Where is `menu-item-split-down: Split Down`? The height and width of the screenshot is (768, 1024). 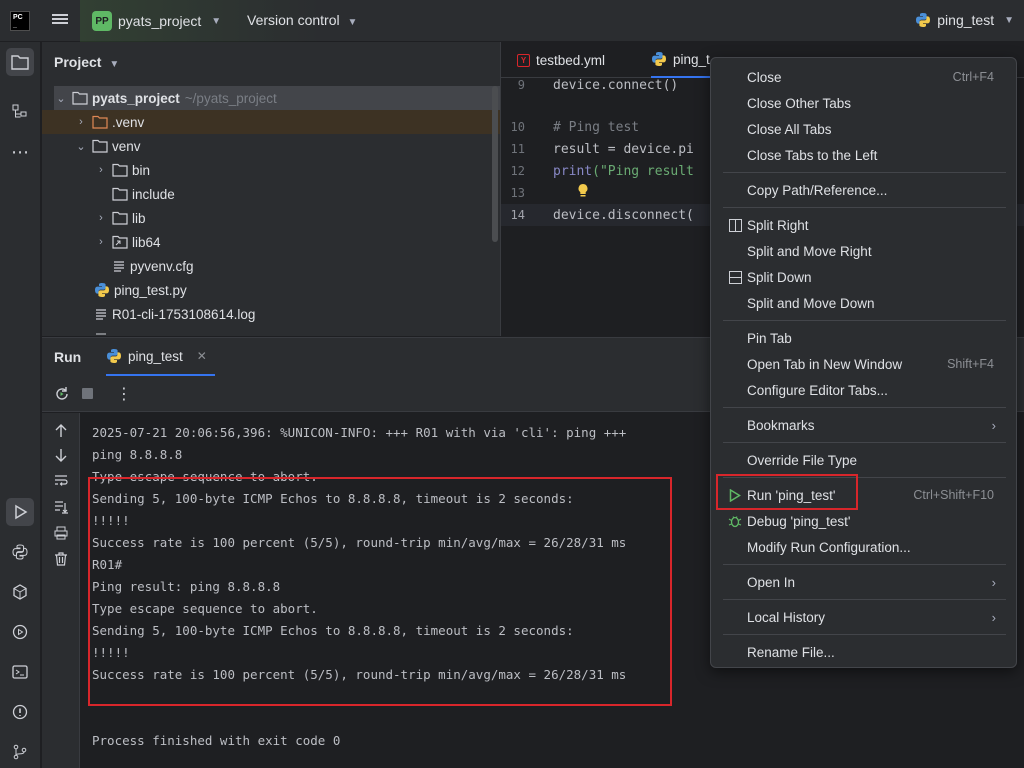
menu-item-split-down: Split Down is located at coordinates (864, 277).